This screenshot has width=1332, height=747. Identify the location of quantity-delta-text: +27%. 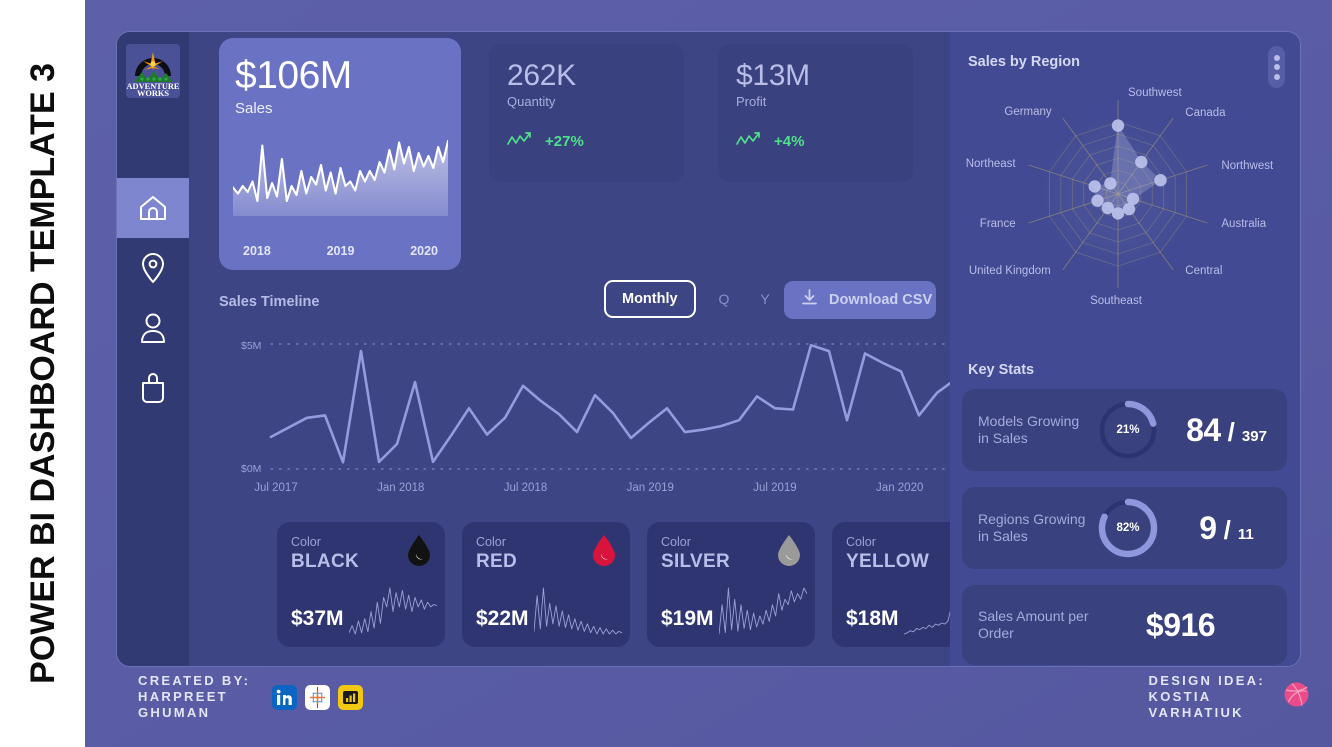
(564, 141).